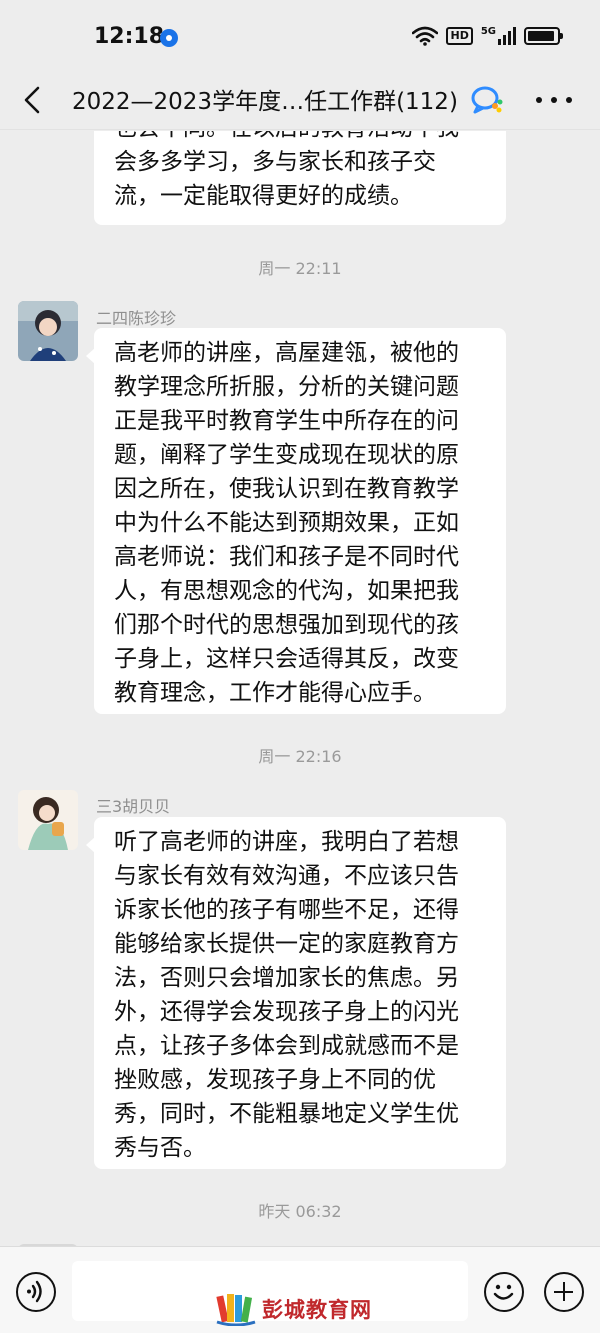  What do you see at coordinates (286, 489) in the screenshot?
I see `message-line: 因之所在，使我认识到在教育教学` at bounding box center [286, 489].